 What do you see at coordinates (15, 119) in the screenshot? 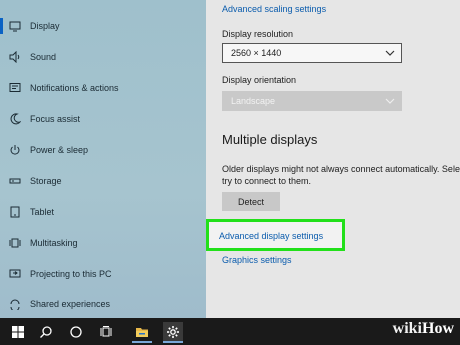
I see `moon-icon` at bounding box center [15, 119].